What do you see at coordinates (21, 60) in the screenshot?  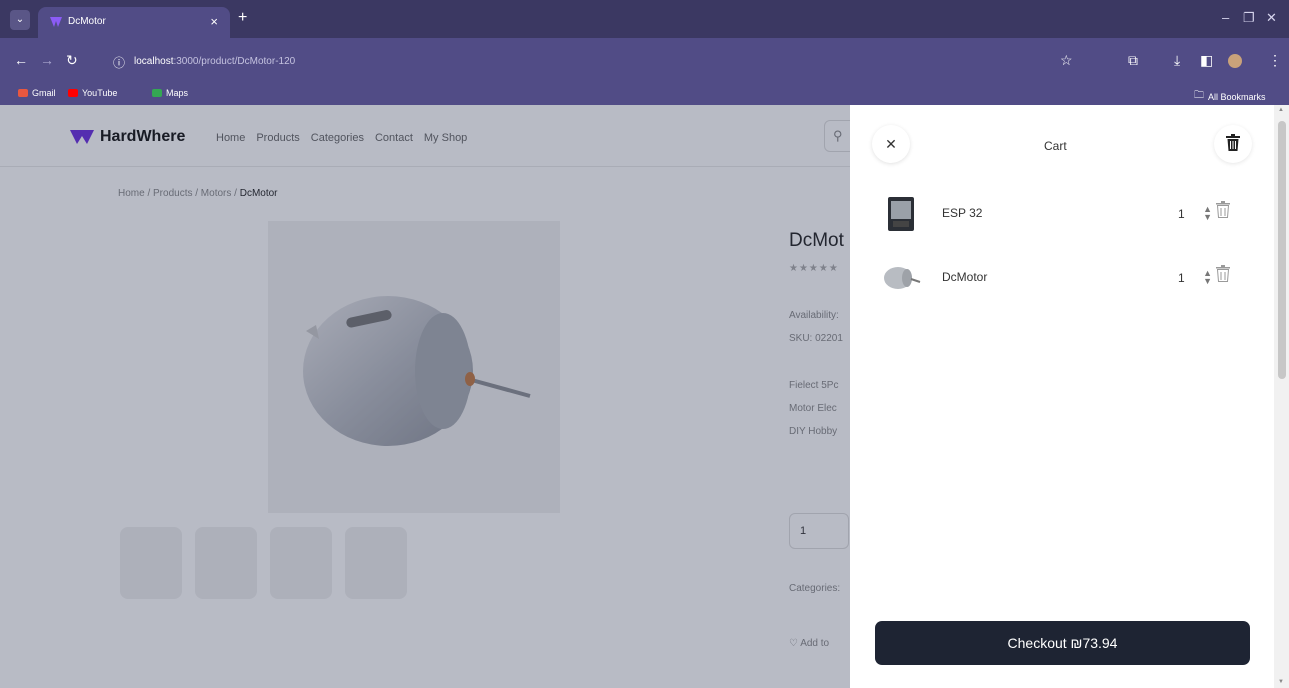 I see `back-icon: ←` at bounding box center [21, 60].